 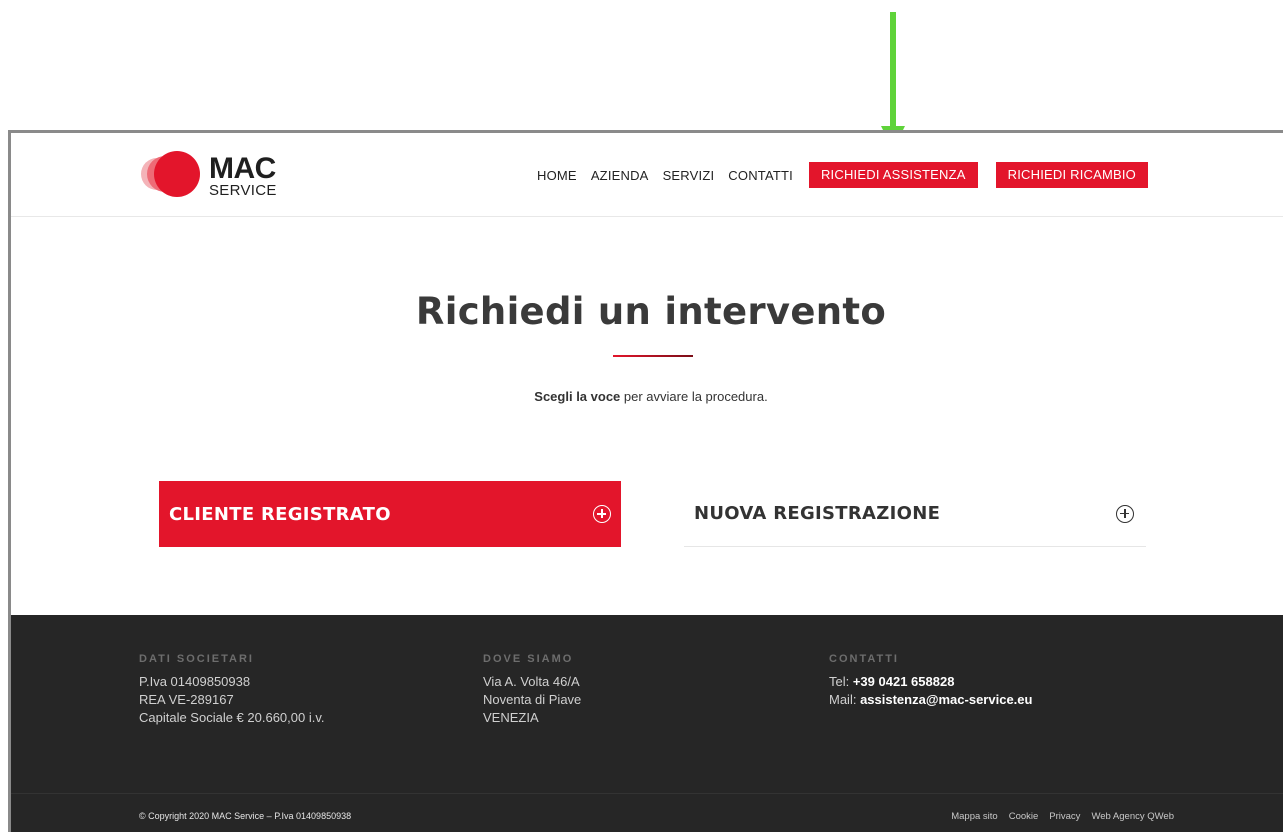 I want to click on mail-link: assistenza@mac-service.eu, so click(x=946, y=699).